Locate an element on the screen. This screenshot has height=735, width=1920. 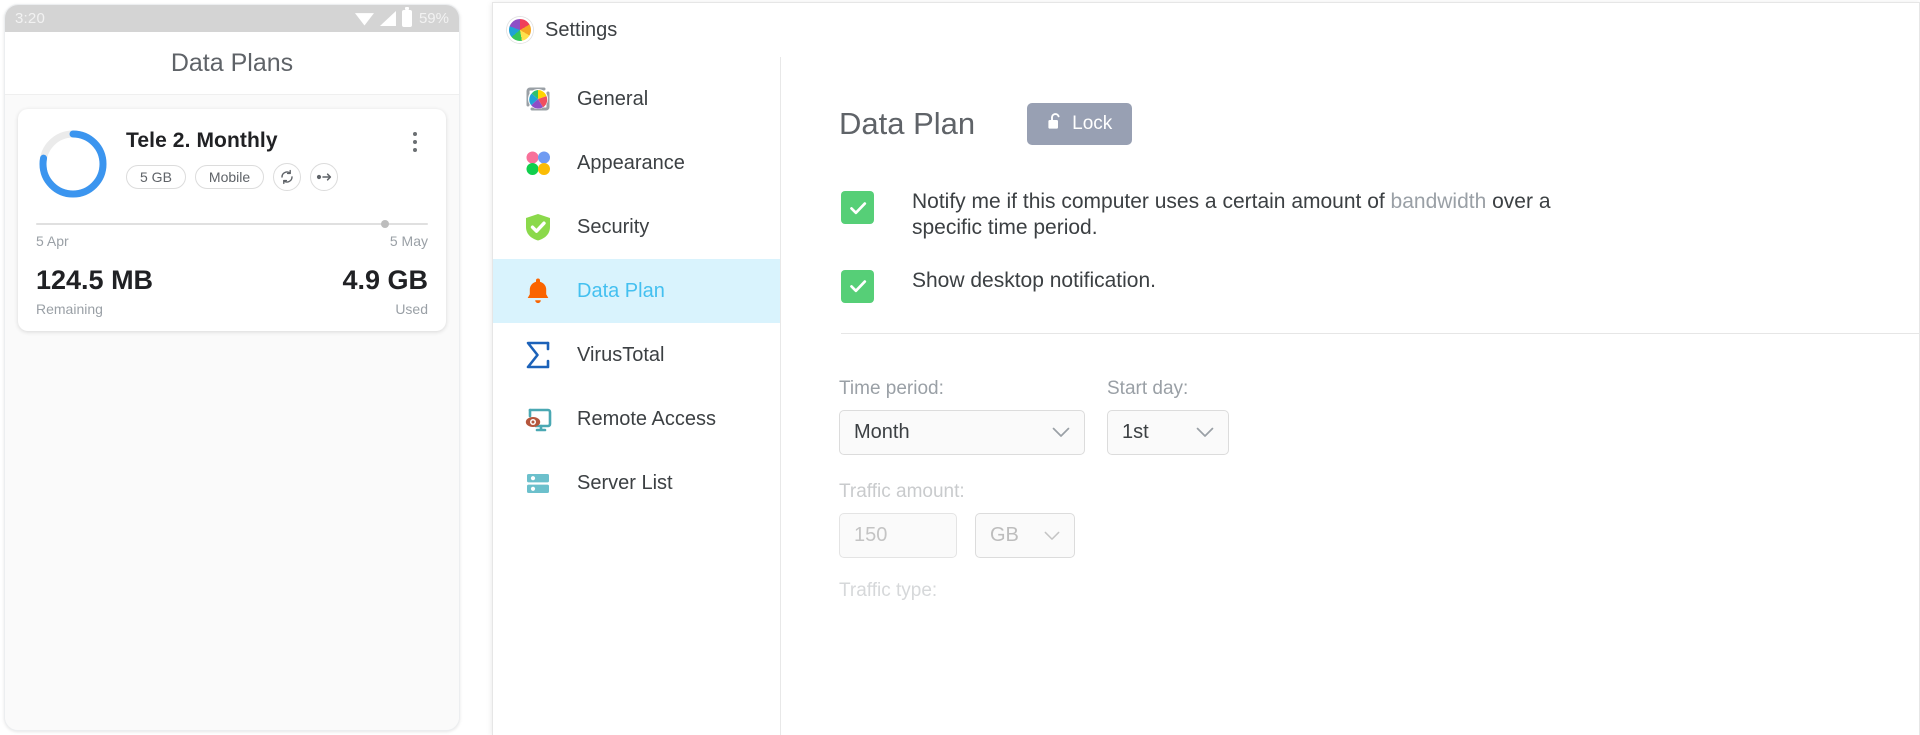
timeline-track is located at coordinates (232, 224).